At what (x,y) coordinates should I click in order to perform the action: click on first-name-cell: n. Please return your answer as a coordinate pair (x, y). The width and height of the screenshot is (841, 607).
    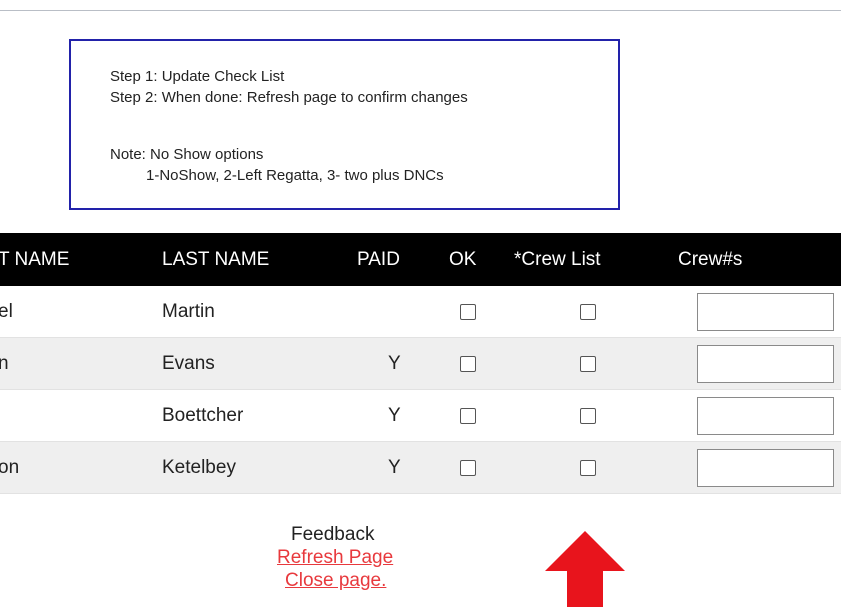
    Looking at the image, I should click on (4, 363).